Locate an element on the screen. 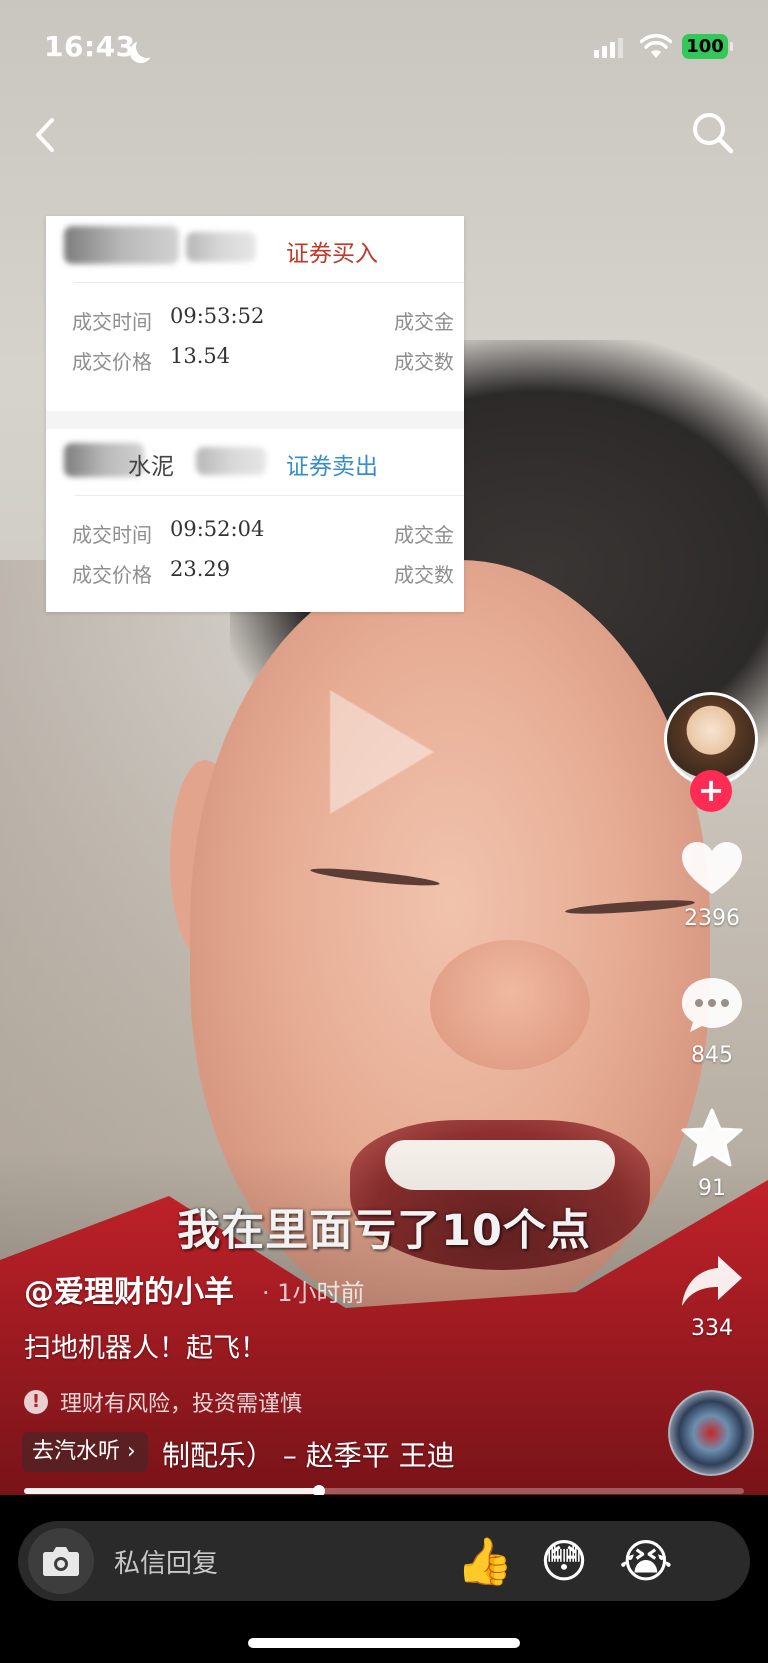  moon-icon is located at coordinates (146, 46).